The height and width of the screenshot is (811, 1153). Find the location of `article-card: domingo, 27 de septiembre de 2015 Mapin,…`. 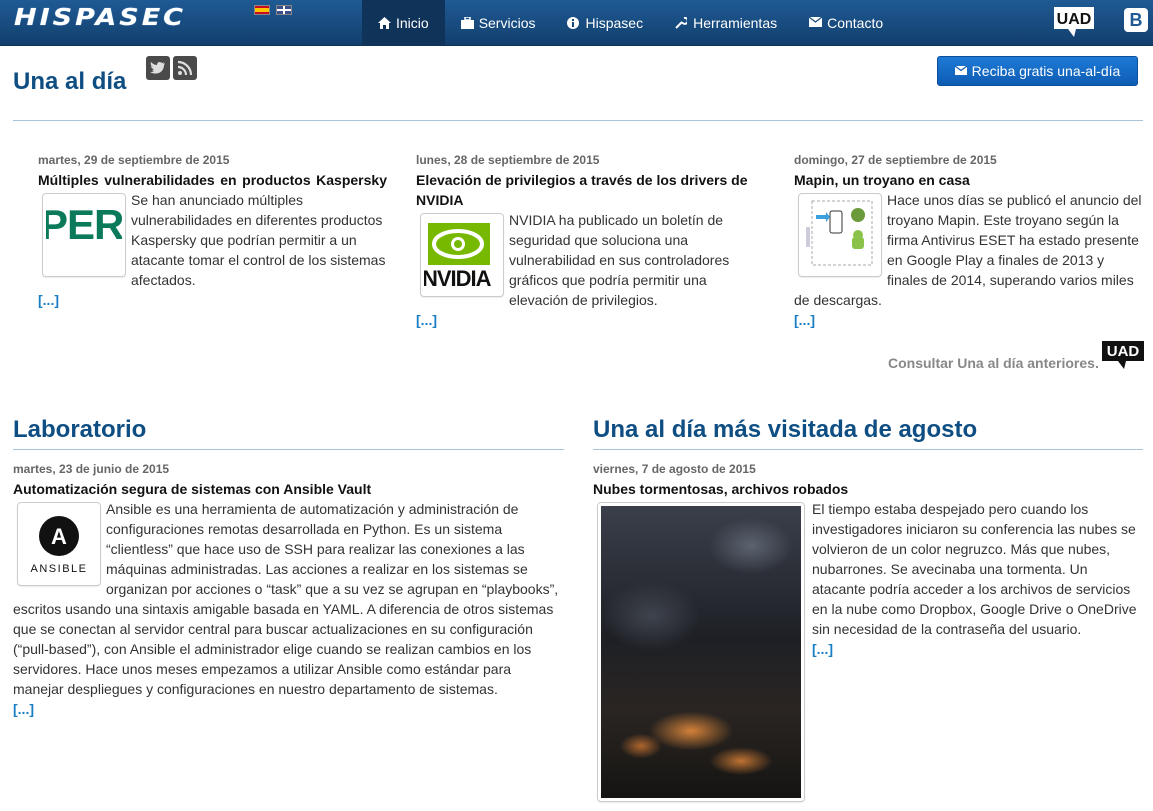

article-card: domingo, 27 de septiembre de 2015 Mapin,… is located at coordinates (969, 241).